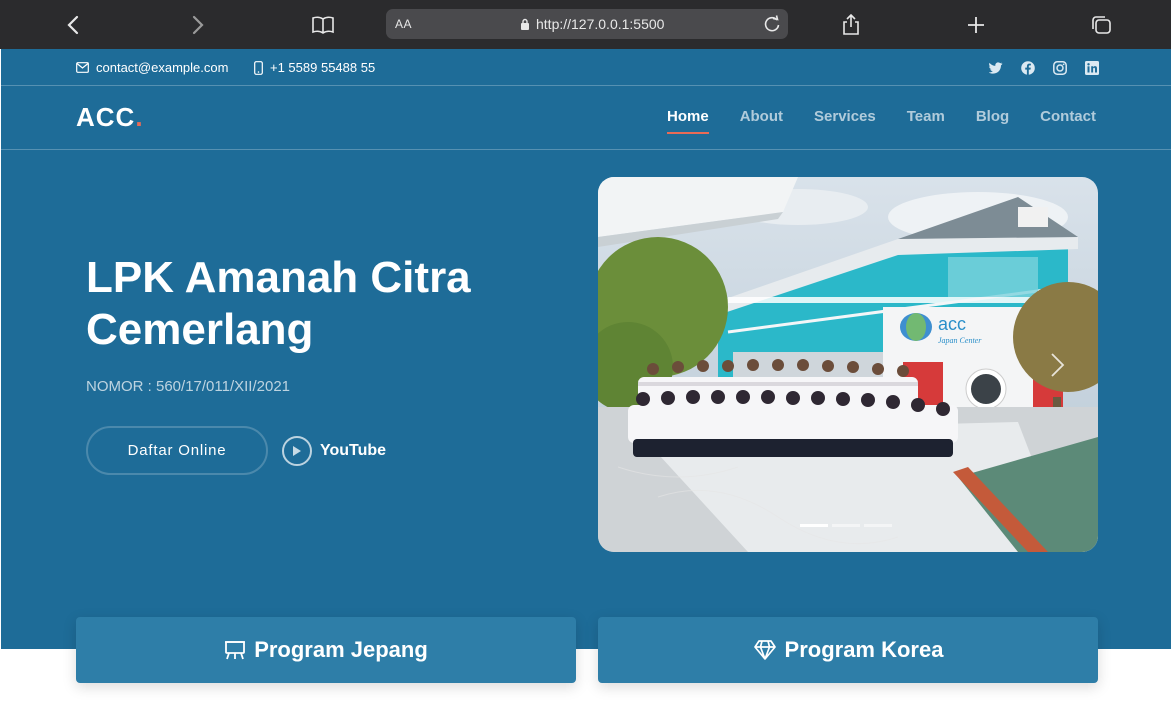 Image resolution: width=1171 pixels, height=708 pixels. I want to click on contact-email: contact@example.com, so click(152, 67).